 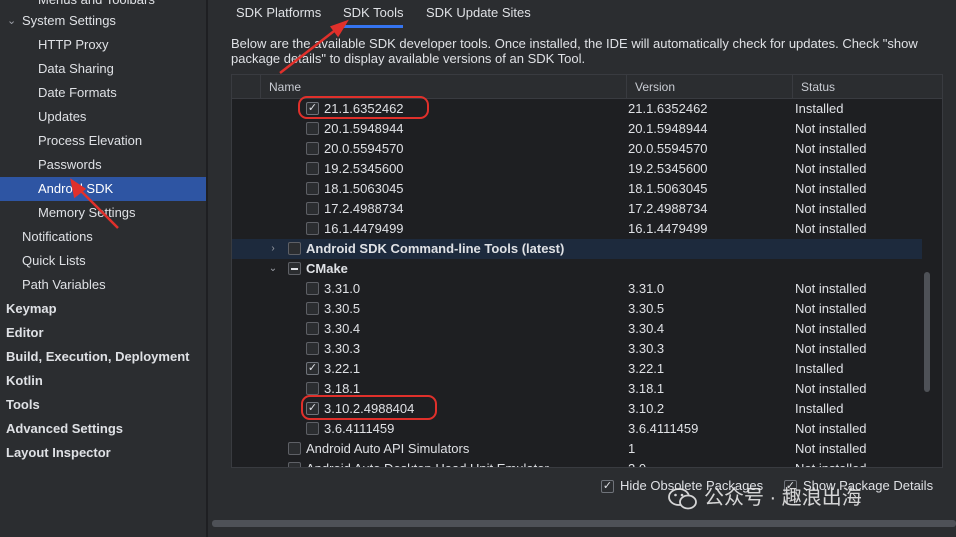 What do you see at coordinates (478, 16) in the screenshot?
I see `tab-sdk-update-sites: SDK Update Sites` at bounding box center [478, 16].